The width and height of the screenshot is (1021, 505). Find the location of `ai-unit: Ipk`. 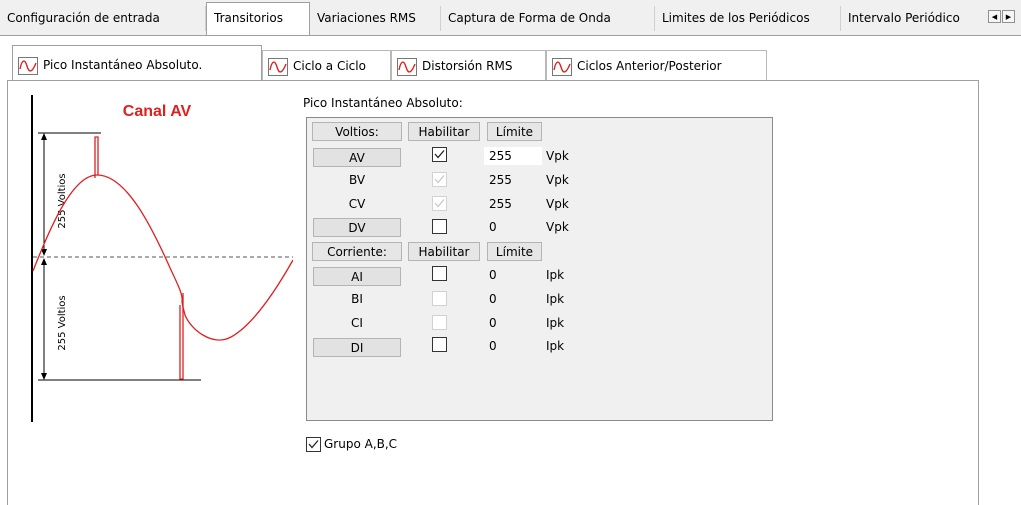

ai-unit: Ipk is located at coordinates (555, 275).